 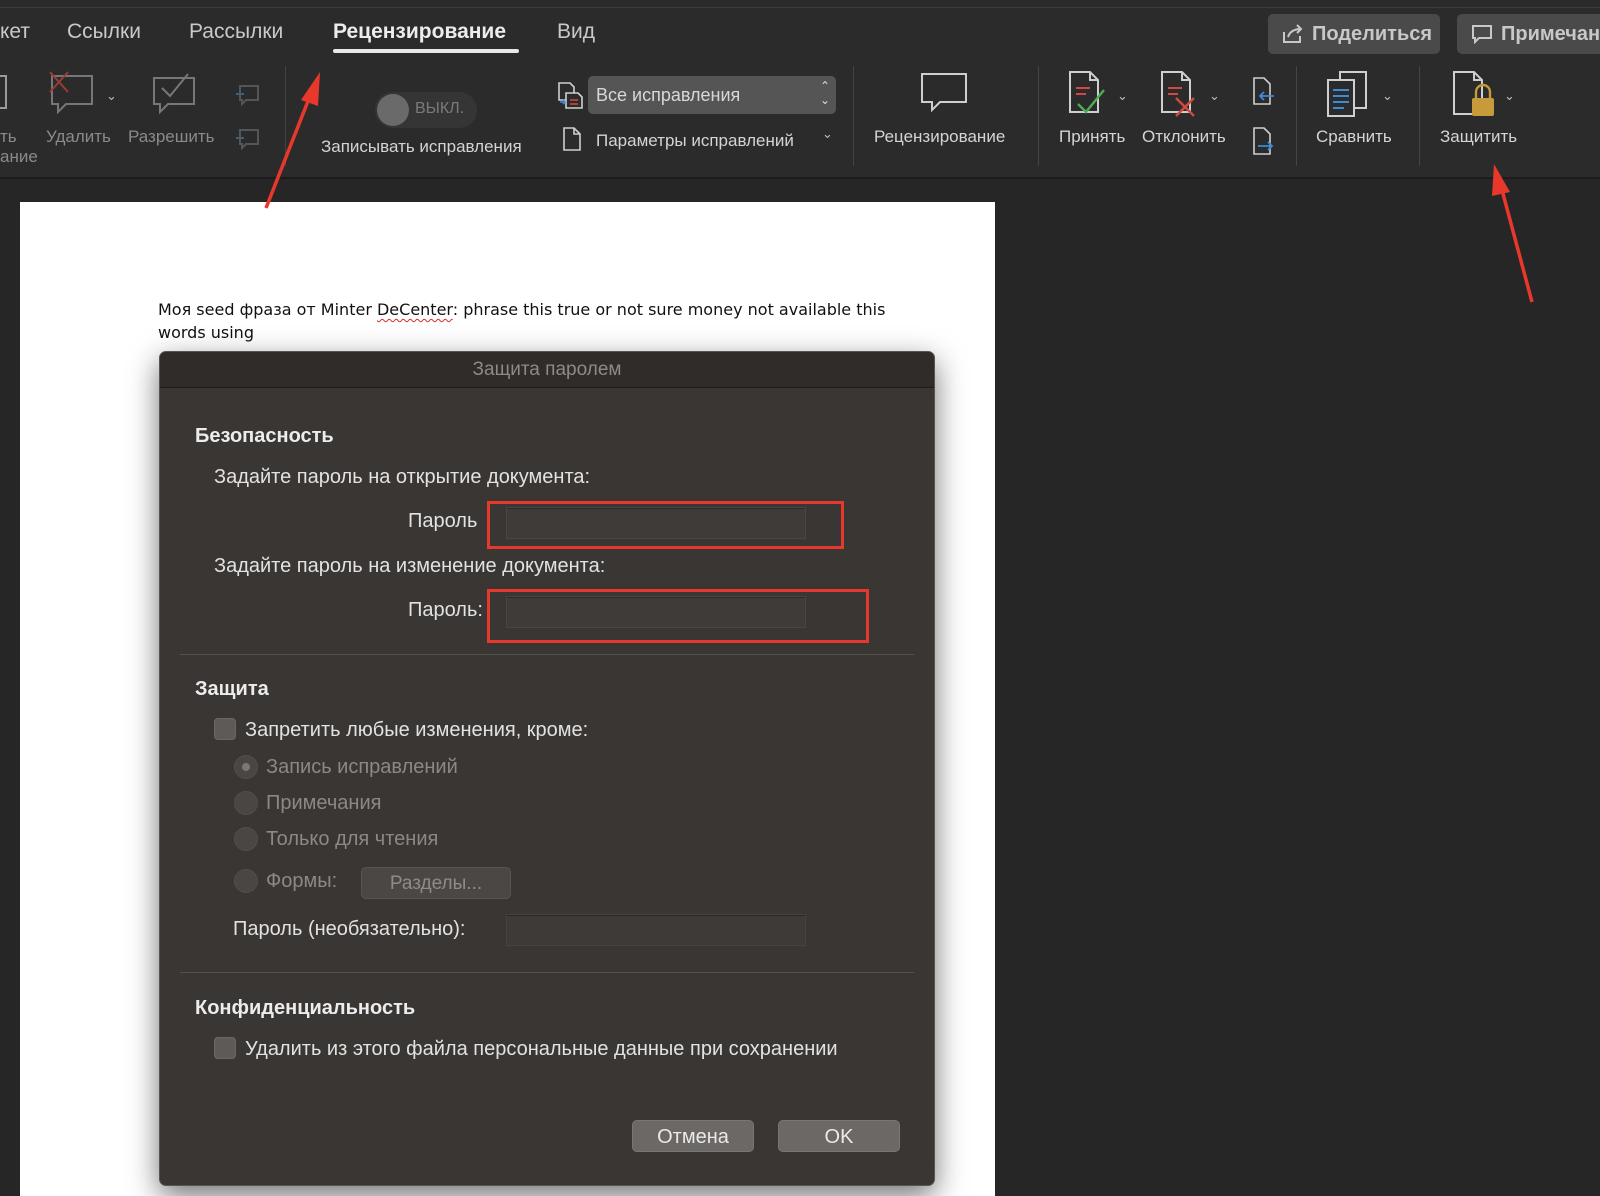 I want to click on optional-password-input, so click(x=656, y=930).